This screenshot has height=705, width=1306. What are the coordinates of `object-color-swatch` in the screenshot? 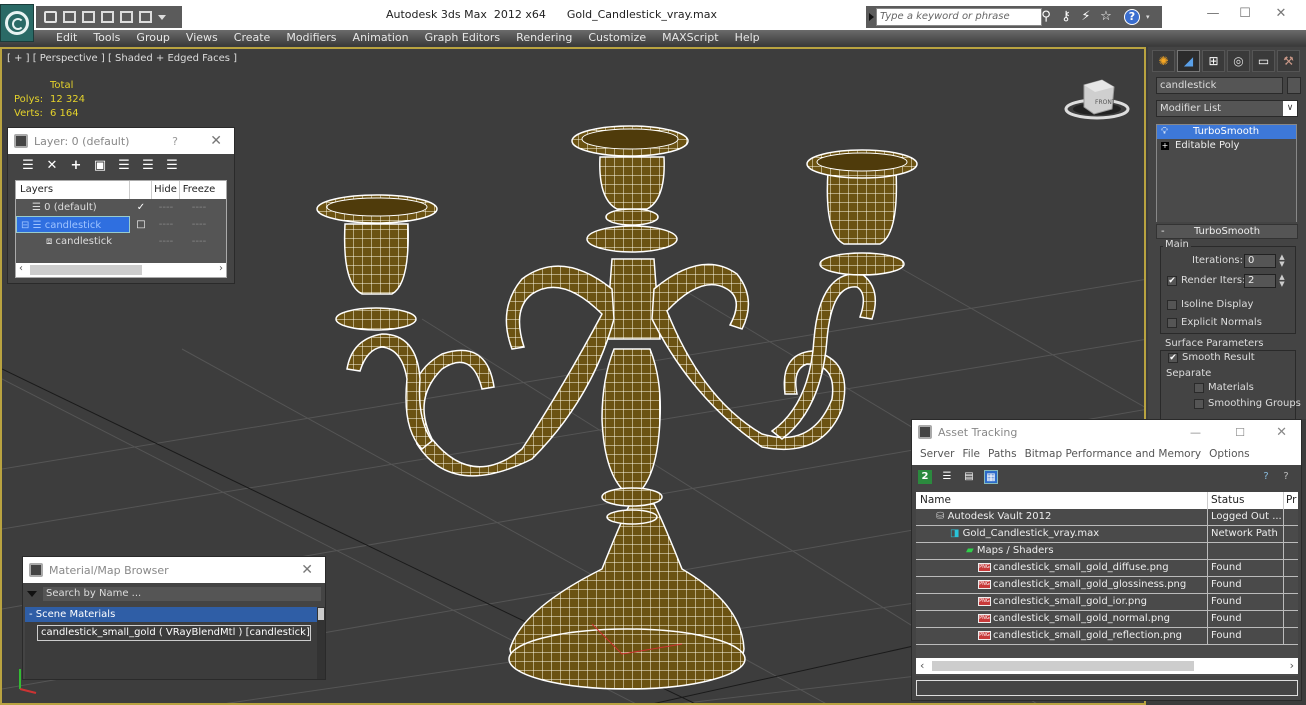 It's located at (1294, 85).